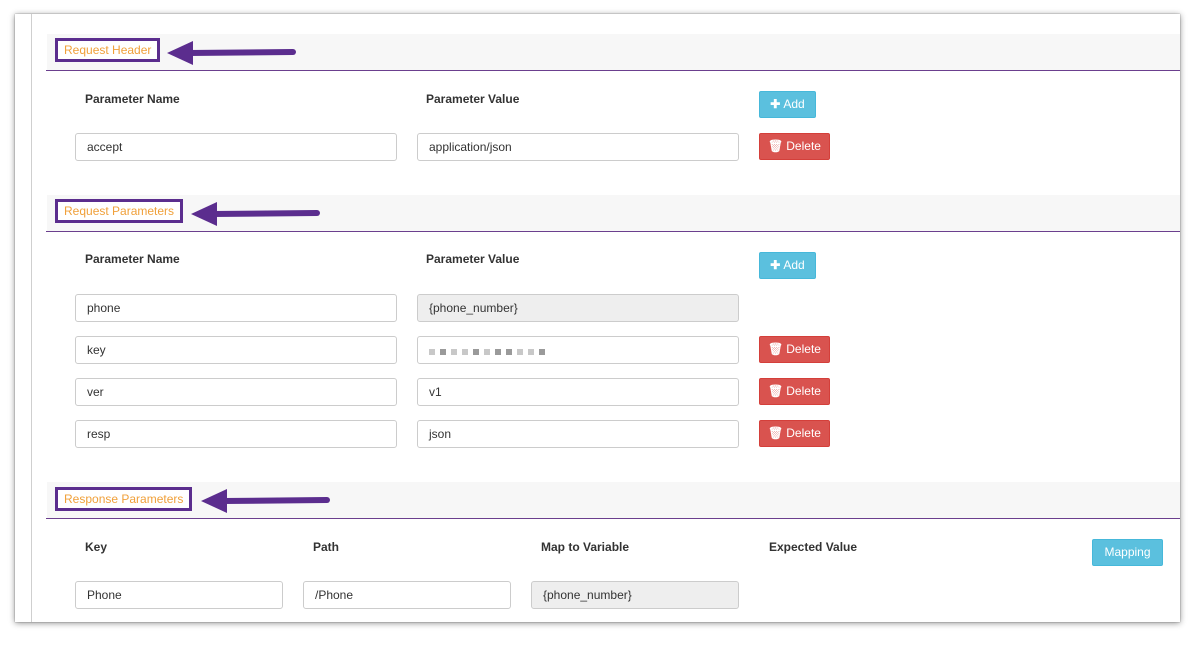  I want to click on response-col-map: Map to Variable, so click(585, 547).